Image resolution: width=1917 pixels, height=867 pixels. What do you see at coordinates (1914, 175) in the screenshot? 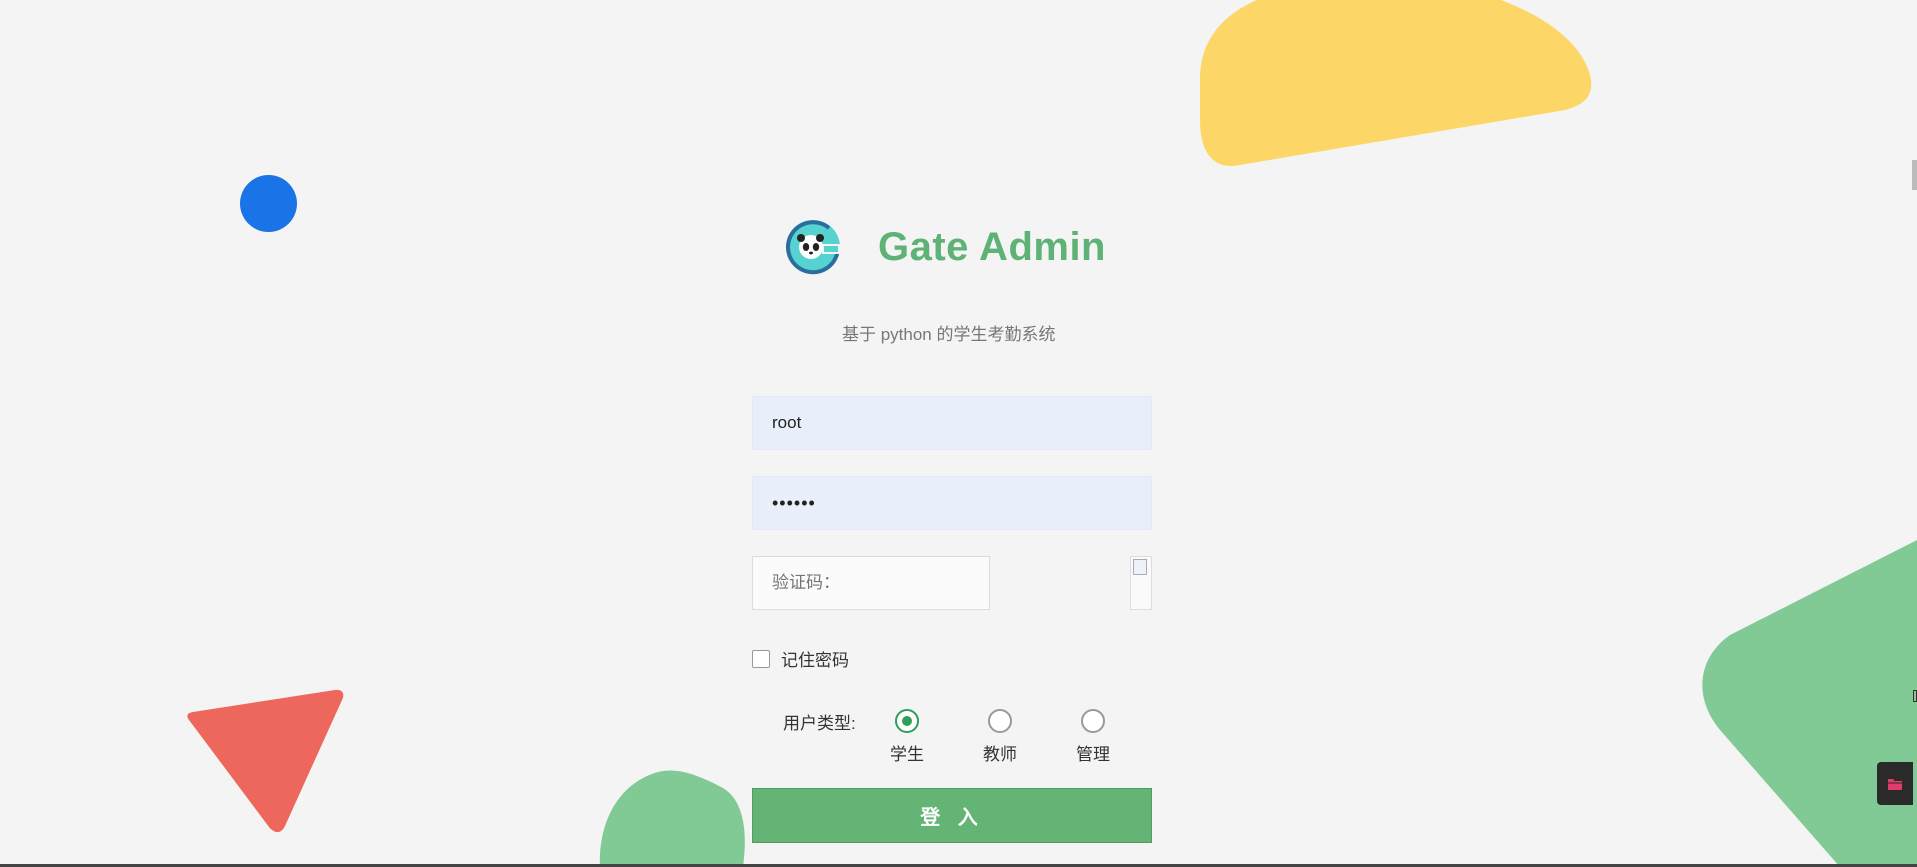
I see `scrollbar-thumb` at bounding box center [1914, 175].